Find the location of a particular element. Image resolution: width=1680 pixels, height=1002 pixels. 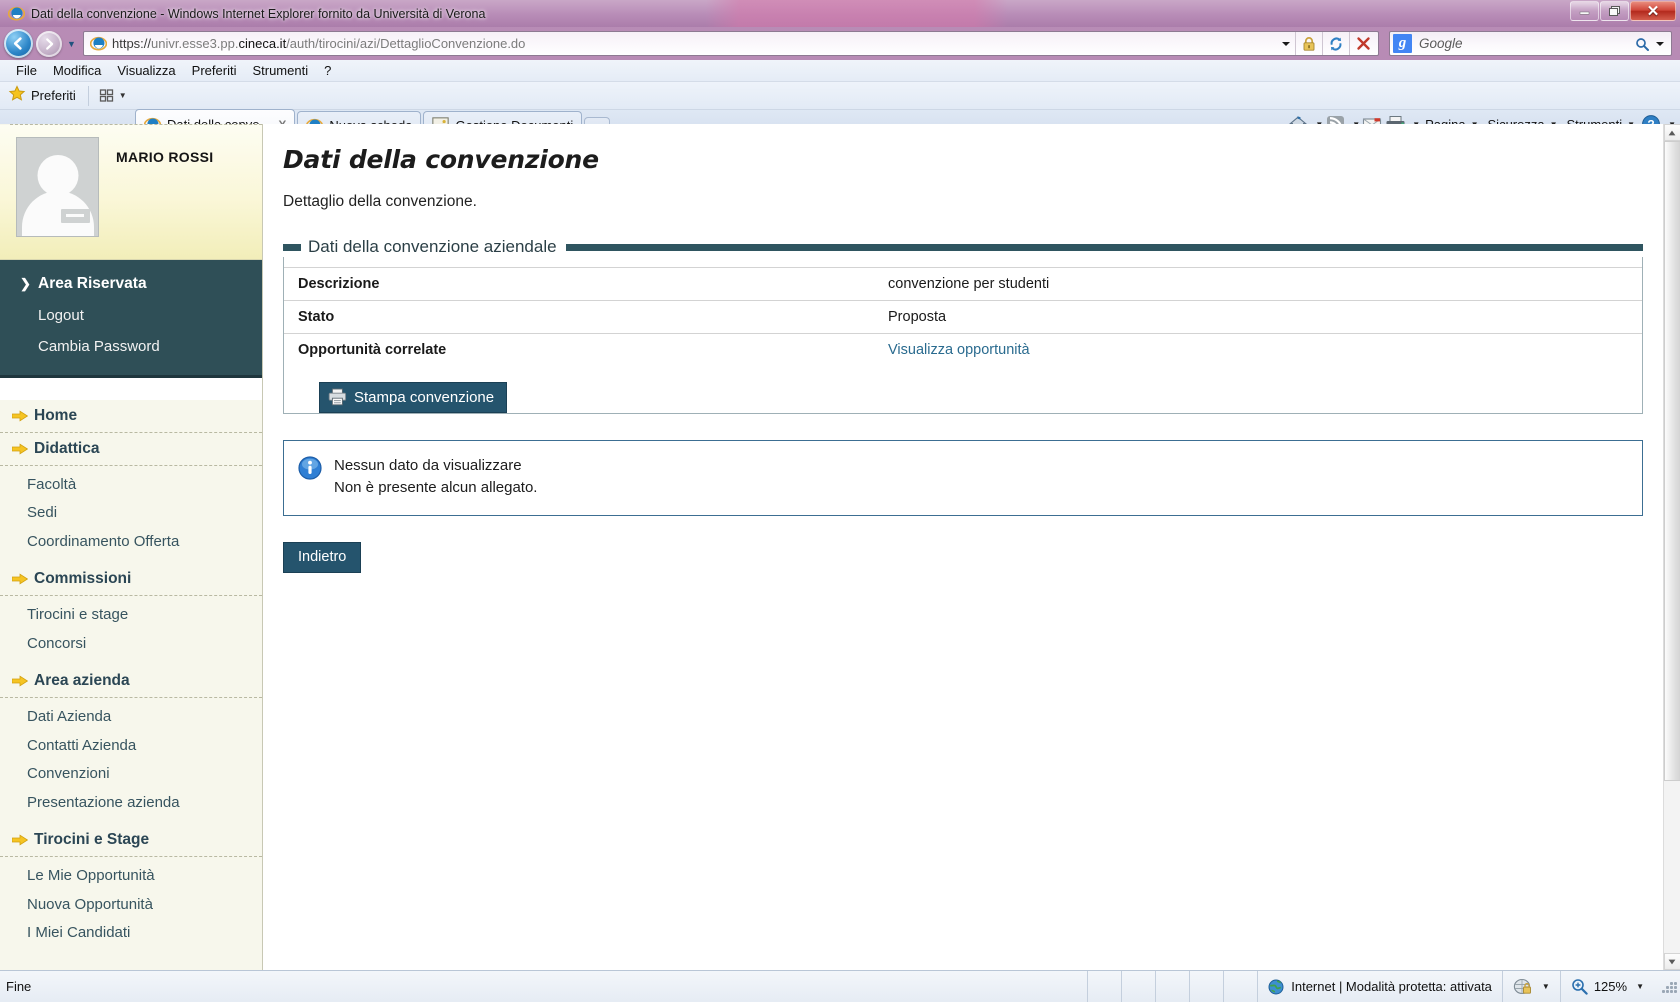

zoom-control: 125% ▼ is located at coordinates (1606, 986).